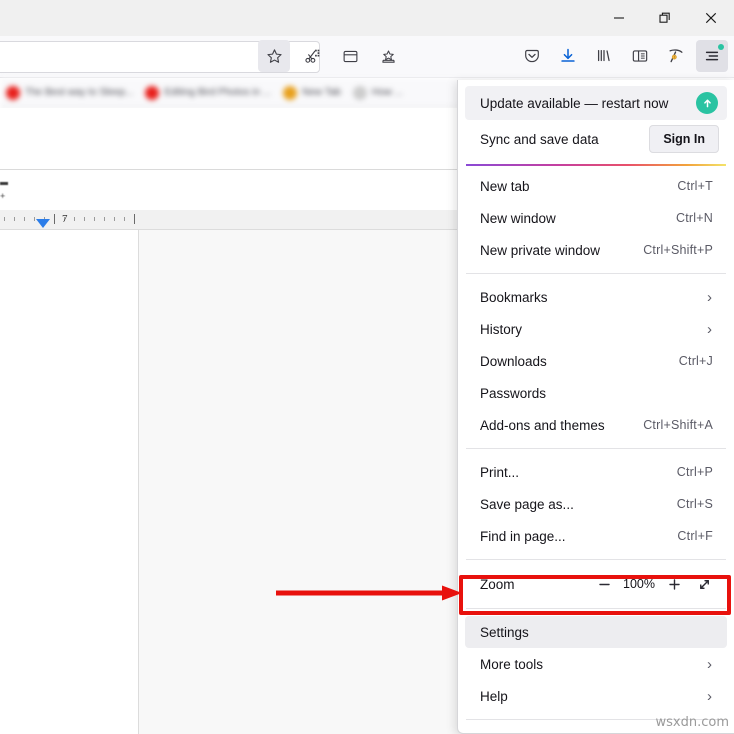 The width and height of the screenshot is (734, 734). What do you see at coordinates (505, 186) in the screenshot?
I see `menu-item-label: New tab` at bounding box center [505, 186].